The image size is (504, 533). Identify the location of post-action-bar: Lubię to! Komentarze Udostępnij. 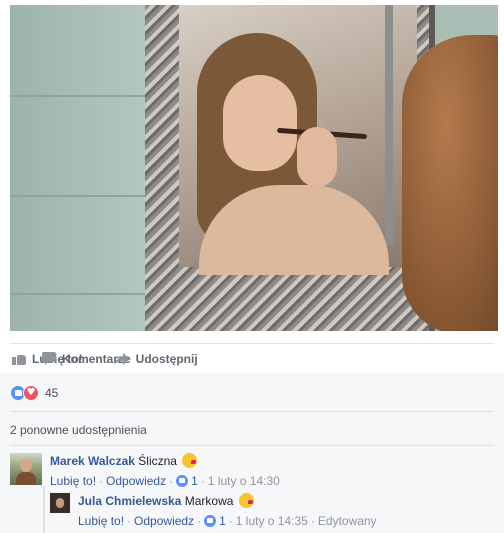
(252, 358).